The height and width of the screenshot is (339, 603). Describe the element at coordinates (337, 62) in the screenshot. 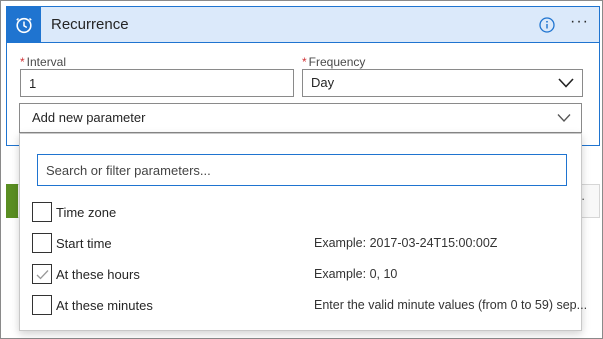

I see `frequency-label-text: Frequency` at that location.